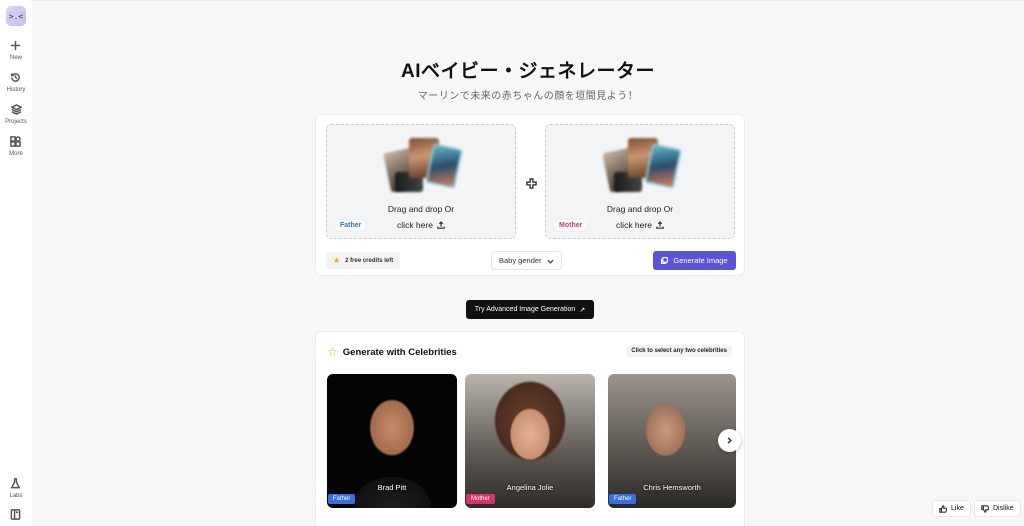 The height and width of the screenshot is (526, 1024). What do you see at coordinates (16, 141) in the screenshot?
I see `grid-icon` at bounding box center [16, 141].